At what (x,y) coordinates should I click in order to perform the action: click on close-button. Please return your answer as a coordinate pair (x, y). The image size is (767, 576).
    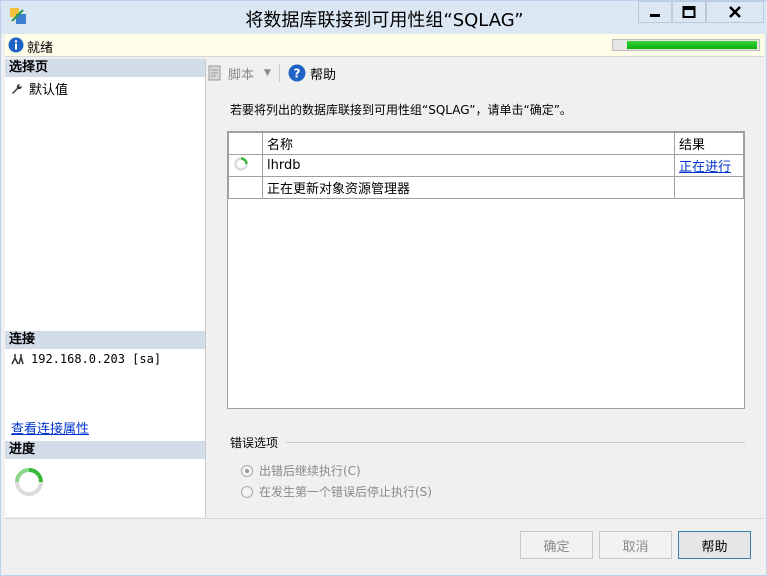
    Looking at the image, I should click on (735, 12).